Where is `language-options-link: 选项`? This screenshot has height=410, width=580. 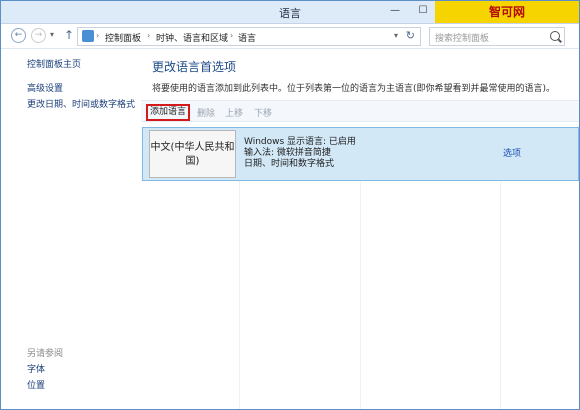 language-options-link: 选项 is located at coordinates (512, 152).